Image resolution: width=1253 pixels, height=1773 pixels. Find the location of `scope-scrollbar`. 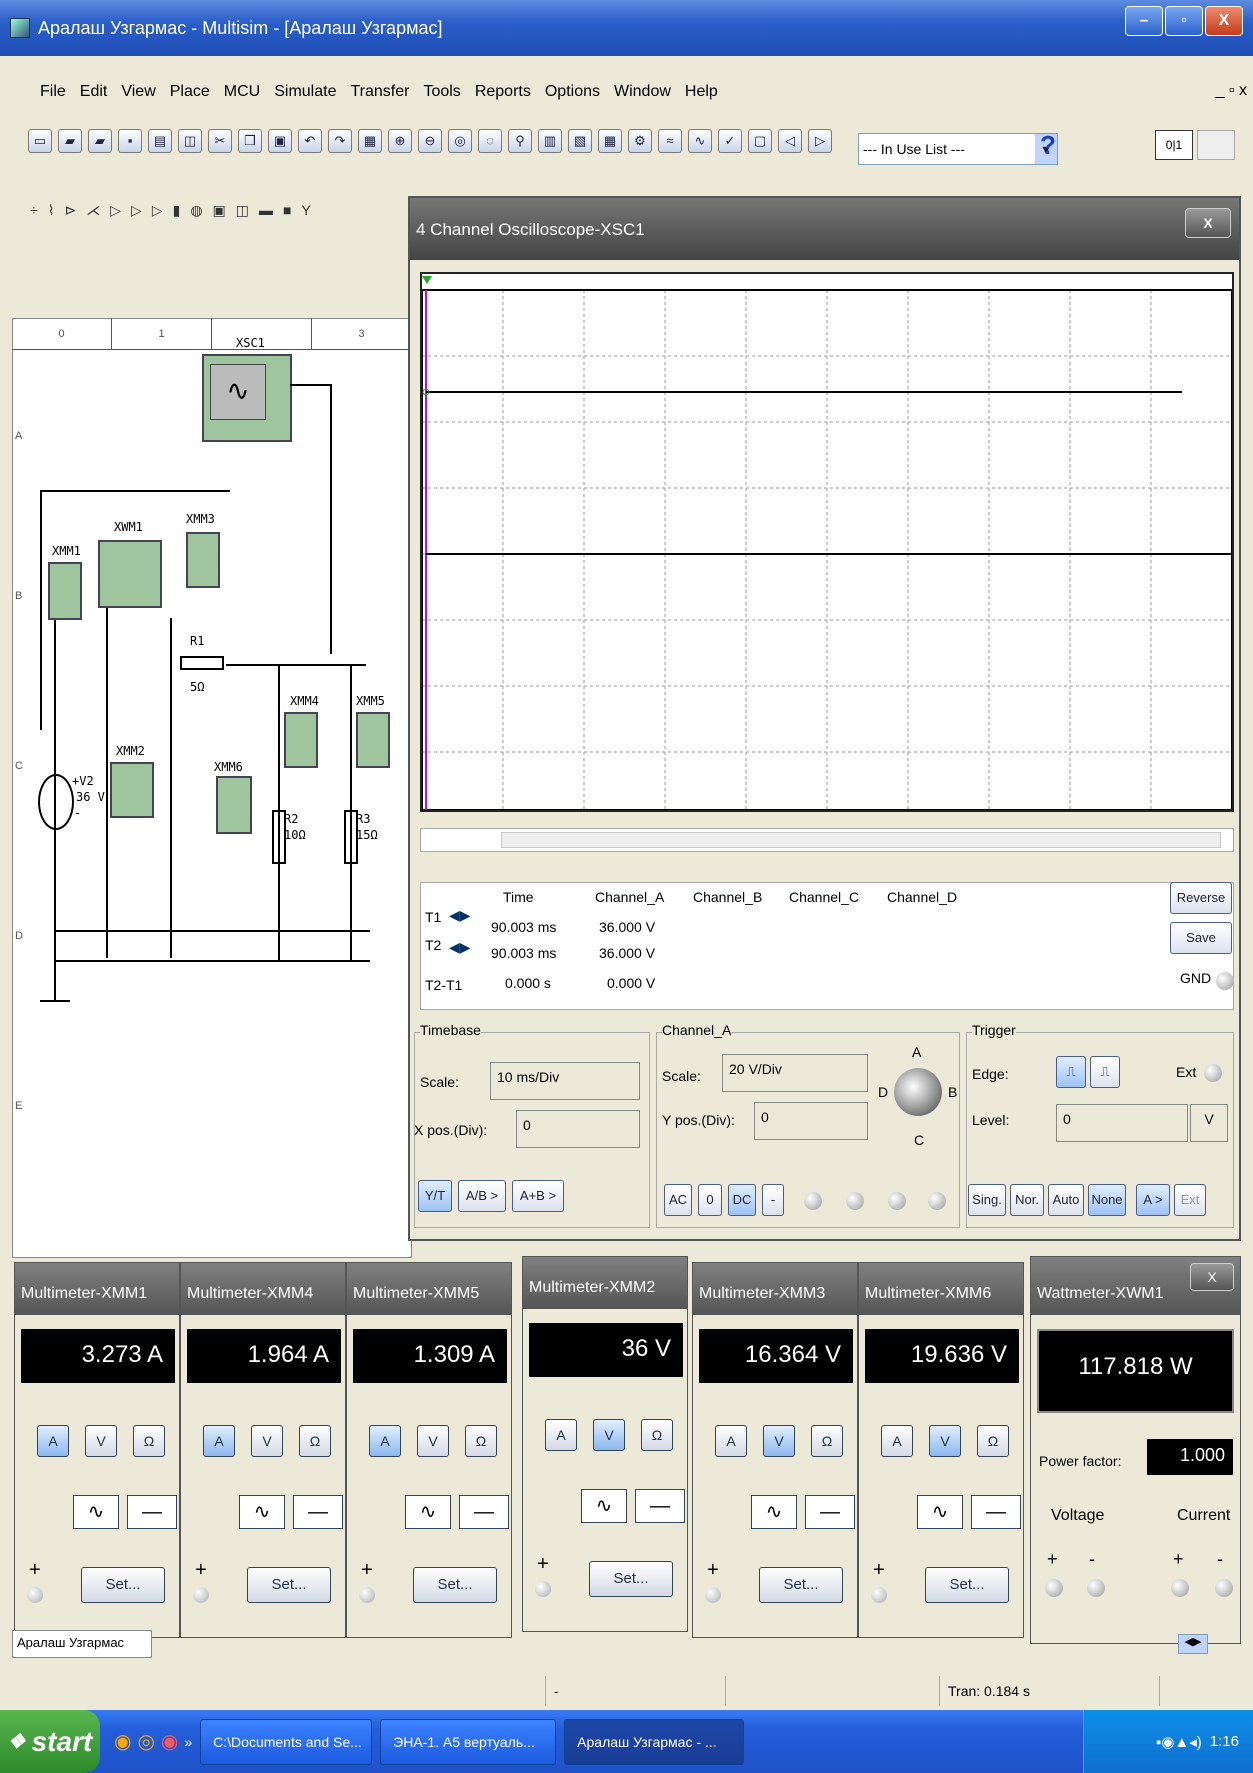

scope-scrollbar is located at coordinates (827, 840).